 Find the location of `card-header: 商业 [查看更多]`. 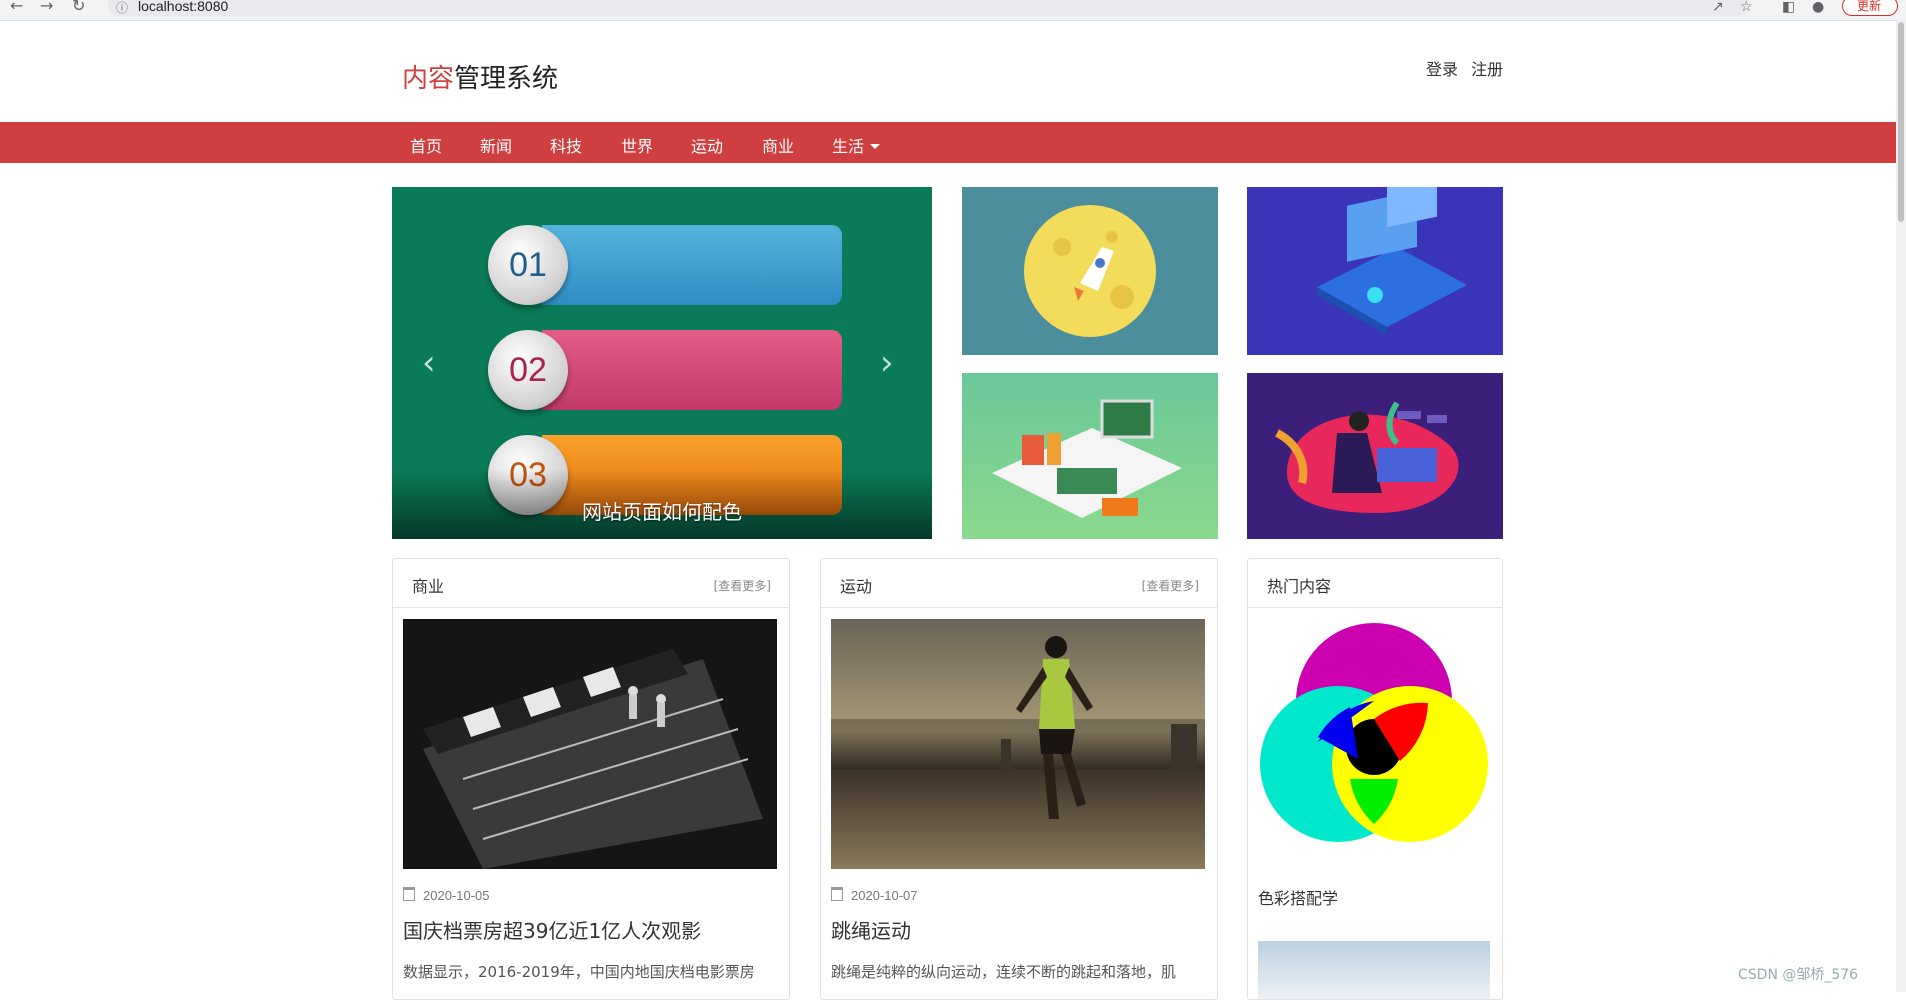

card-header: 商业 [查看更多] is located at coordinates (591, 583).